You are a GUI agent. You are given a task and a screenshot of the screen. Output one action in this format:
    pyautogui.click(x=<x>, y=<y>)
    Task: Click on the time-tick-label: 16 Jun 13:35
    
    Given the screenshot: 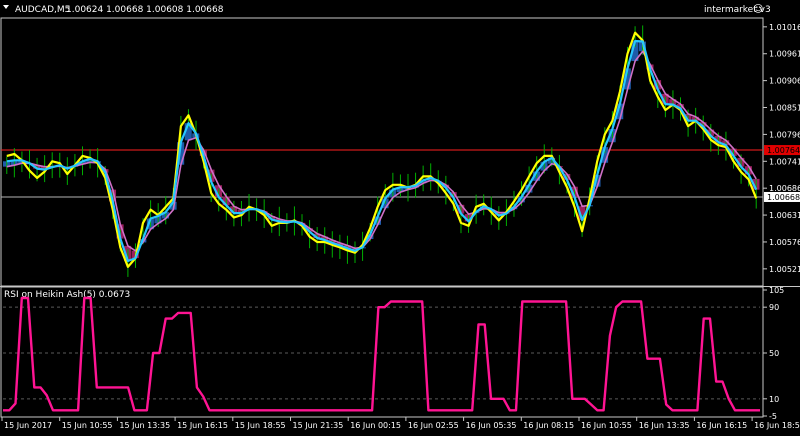 What is the action you would take?
    pyautogui.click(x=664, y=425)
    